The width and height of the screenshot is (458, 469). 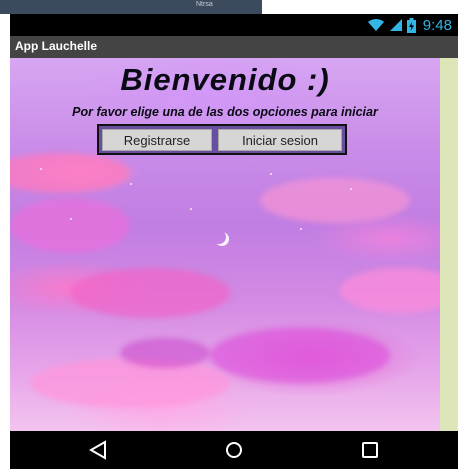 What do you see at coordinates (375, 24) in the screenshot?
I see `wifi-icon` at bounding box center [375, 24].